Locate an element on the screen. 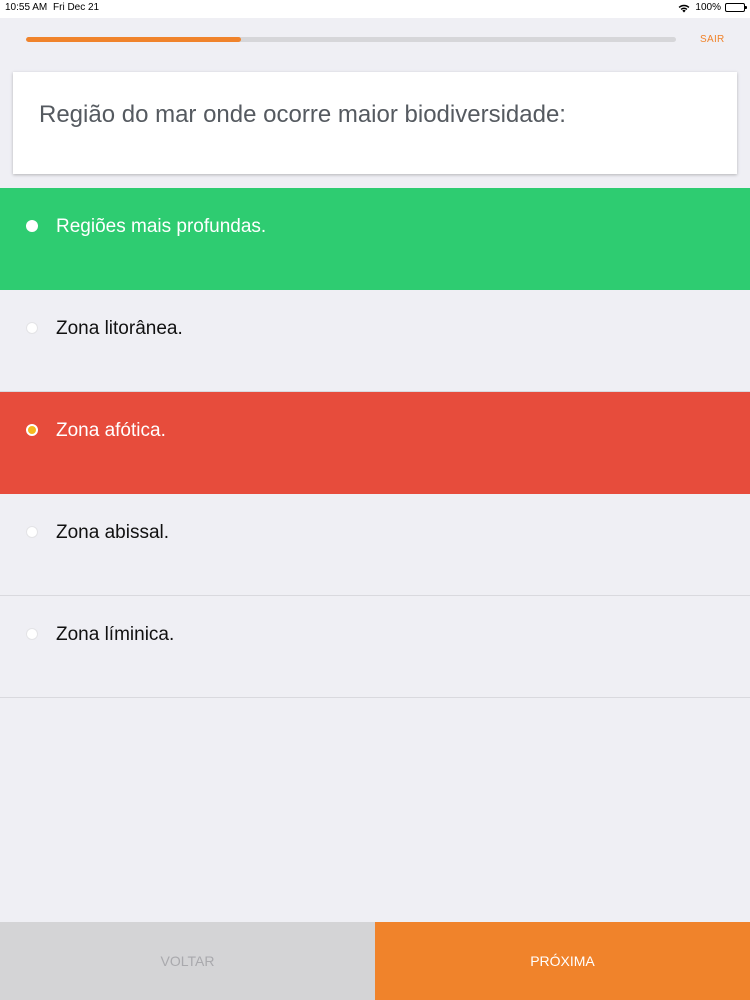 This screenshot has height=1000, width=750. back-button: VOLTAR is located at coordinates (187, 961).